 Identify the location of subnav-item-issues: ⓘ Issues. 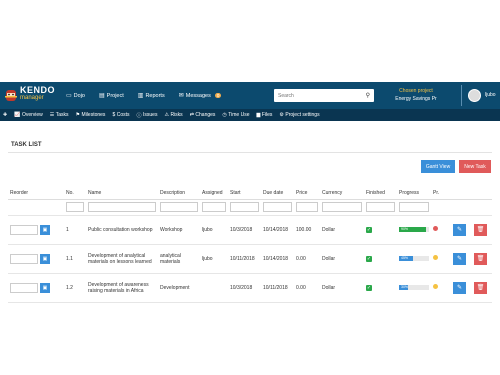
(147, 115).